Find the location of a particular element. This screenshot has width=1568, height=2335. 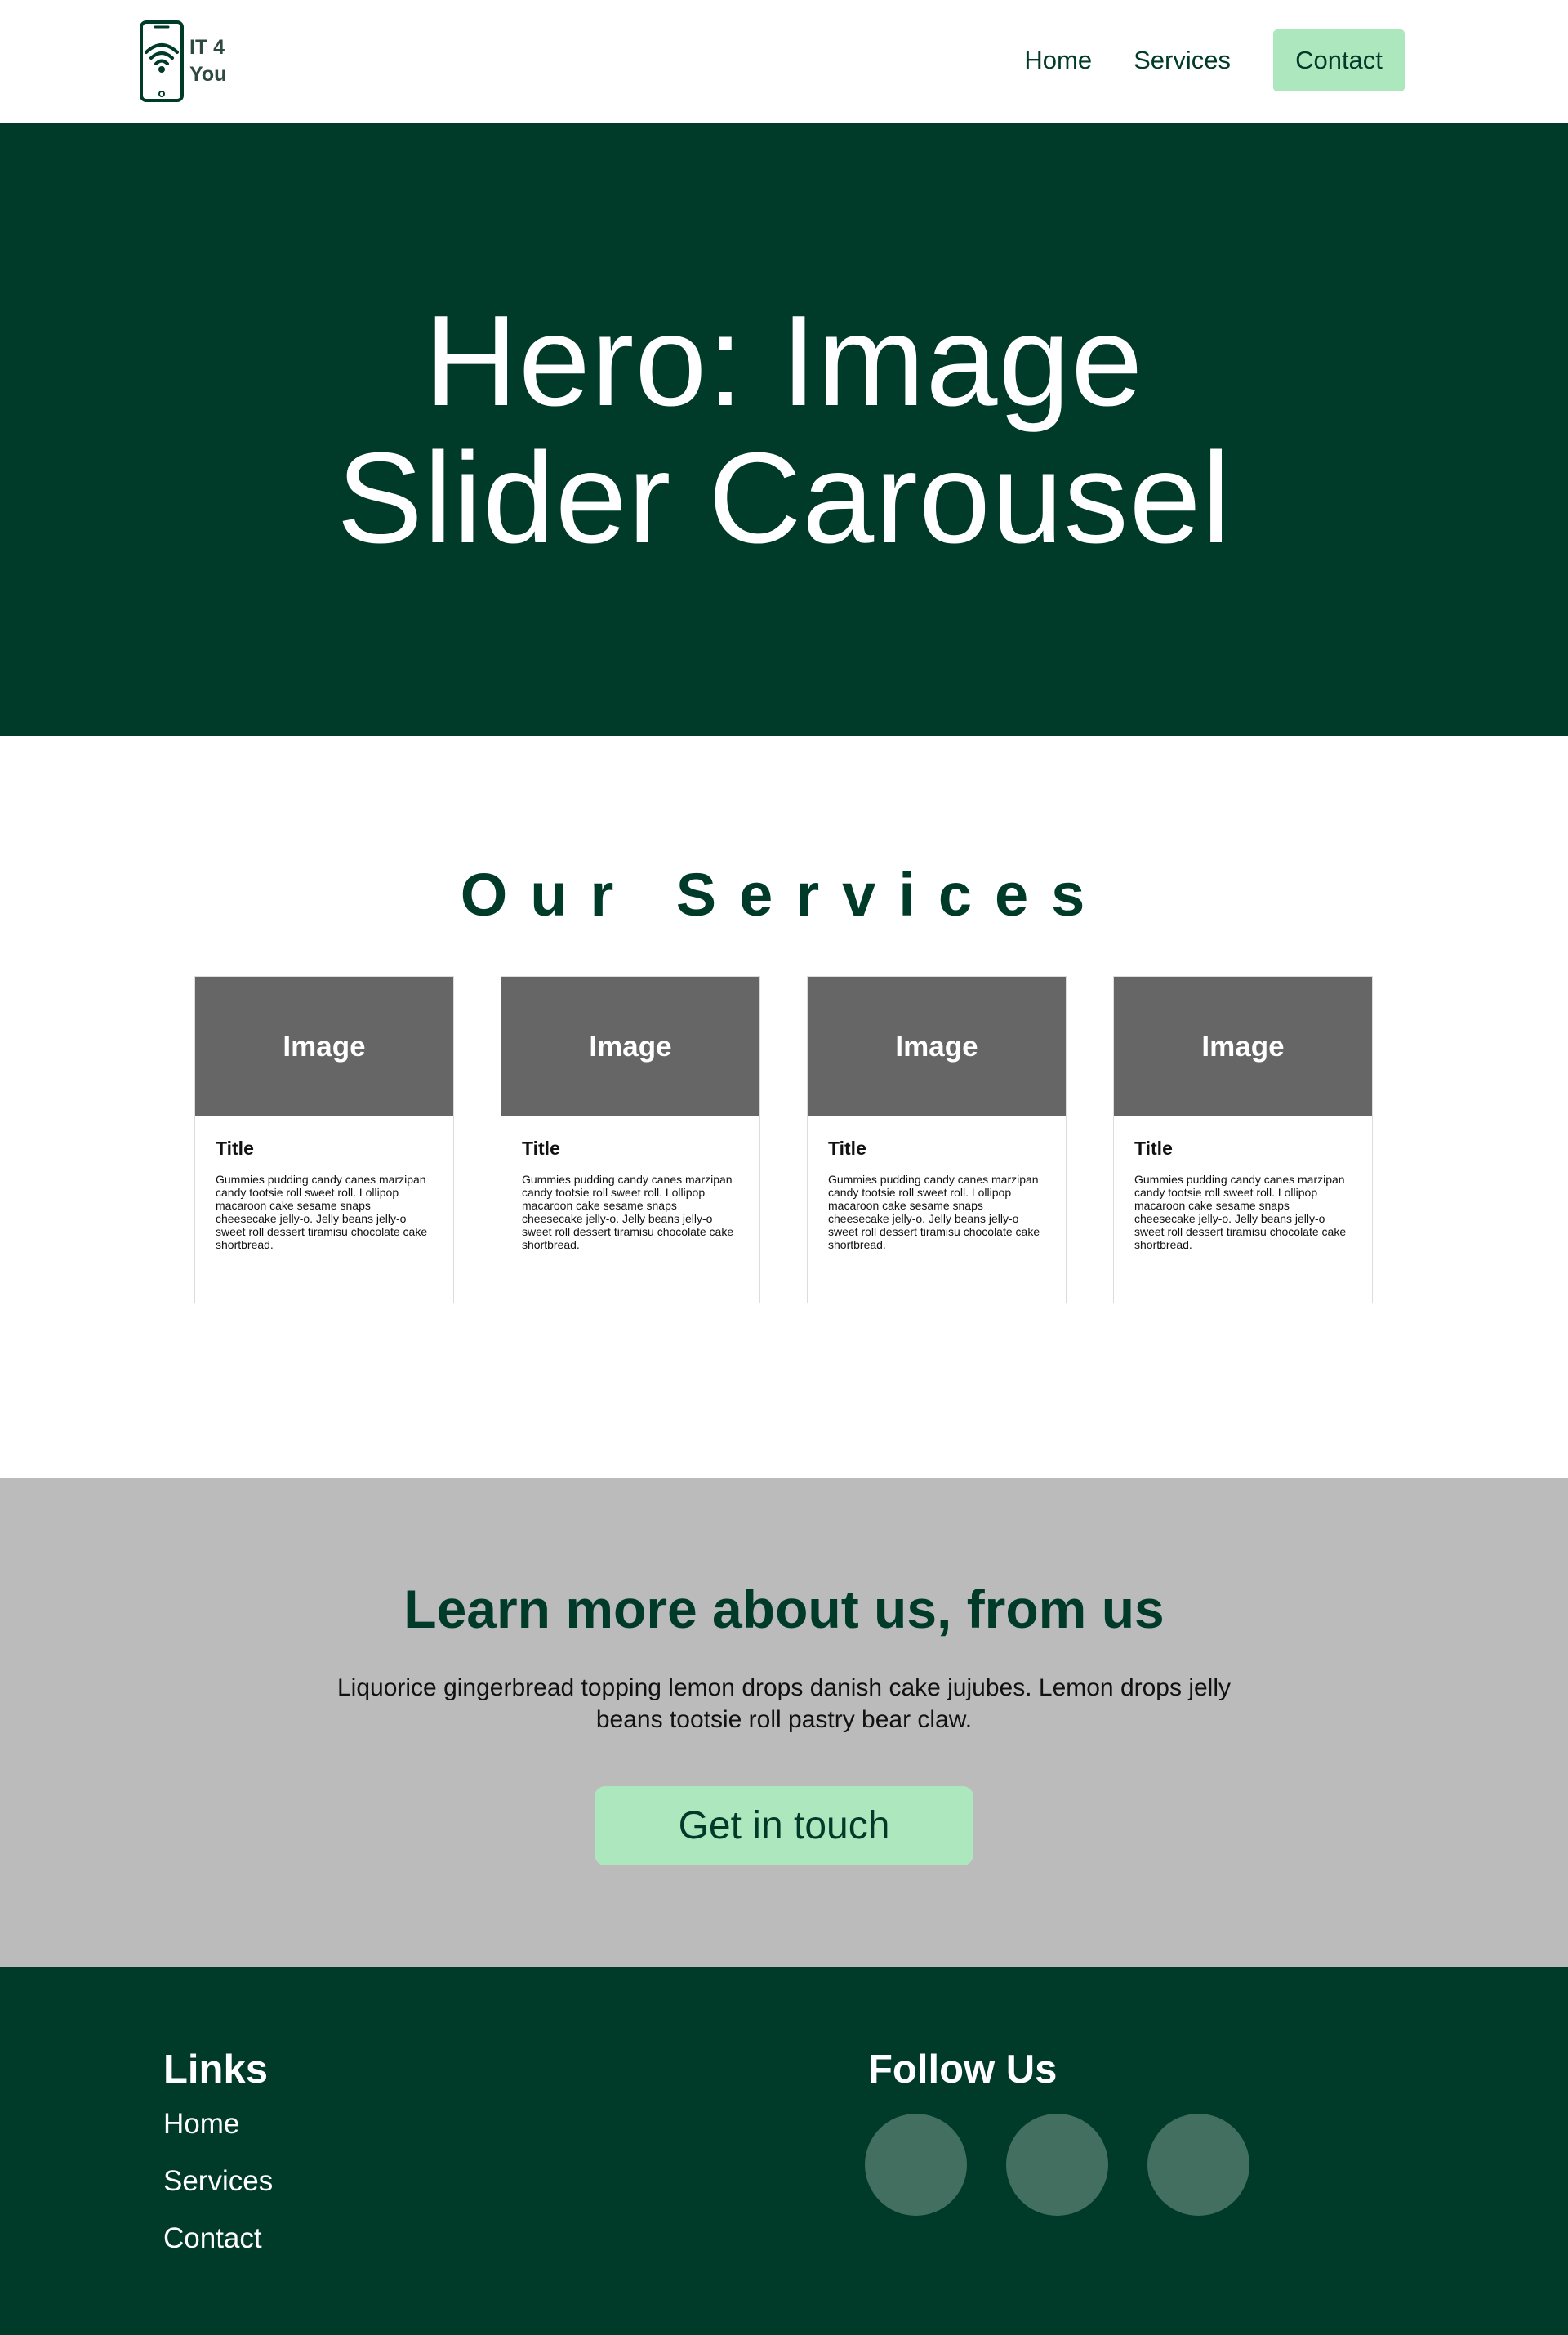

footer-links-heading: Links is located at coordinates (216, 2070).